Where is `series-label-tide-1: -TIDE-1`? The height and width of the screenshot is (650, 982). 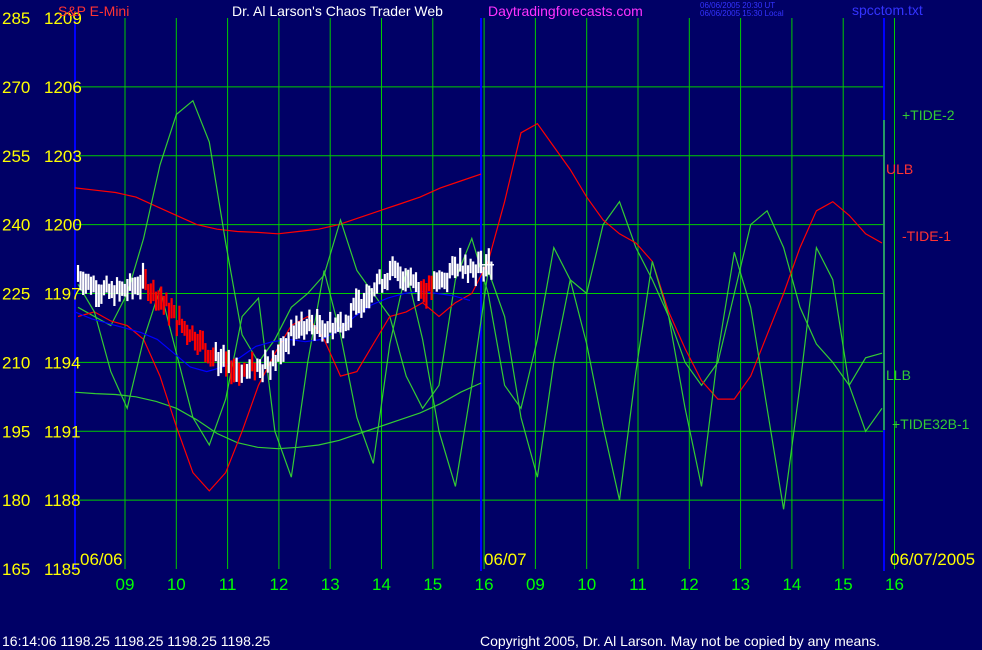 series-label-tide-1: -TIDE-1 is located at coordinates (926, 236).